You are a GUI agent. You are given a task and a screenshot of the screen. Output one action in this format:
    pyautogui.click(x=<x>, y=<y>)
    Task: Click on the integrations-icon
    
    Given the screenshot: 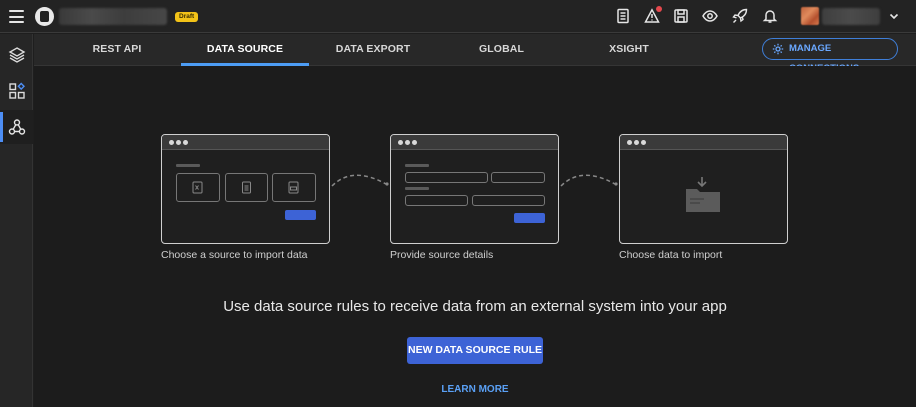 What is the action you would take?
    pyautogui.click(x=16, y=127)
    